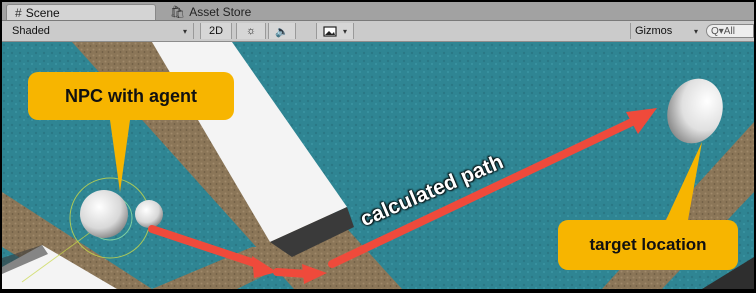 The height and width of the screenshot is (293, 756). I want to click on sun-icon: ☼, so click(251, 31).